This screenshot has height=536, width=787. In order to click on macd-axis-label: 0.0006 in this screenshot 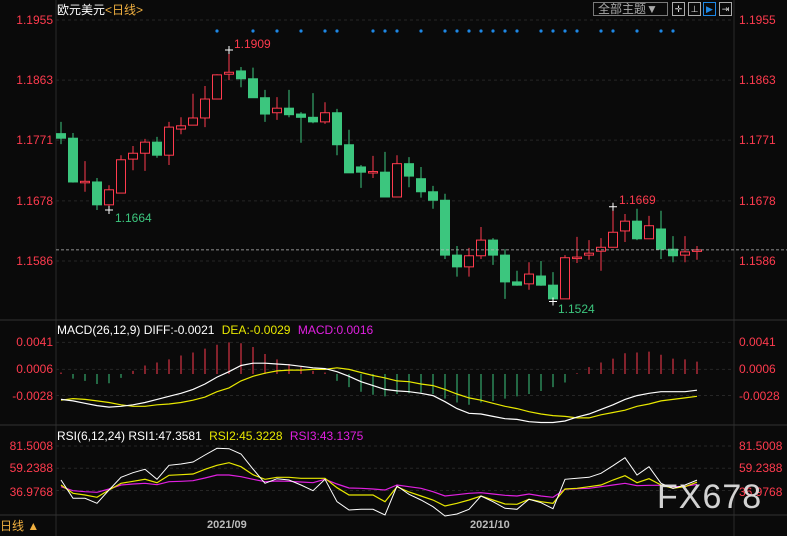, I will do `click(34, 369)`.